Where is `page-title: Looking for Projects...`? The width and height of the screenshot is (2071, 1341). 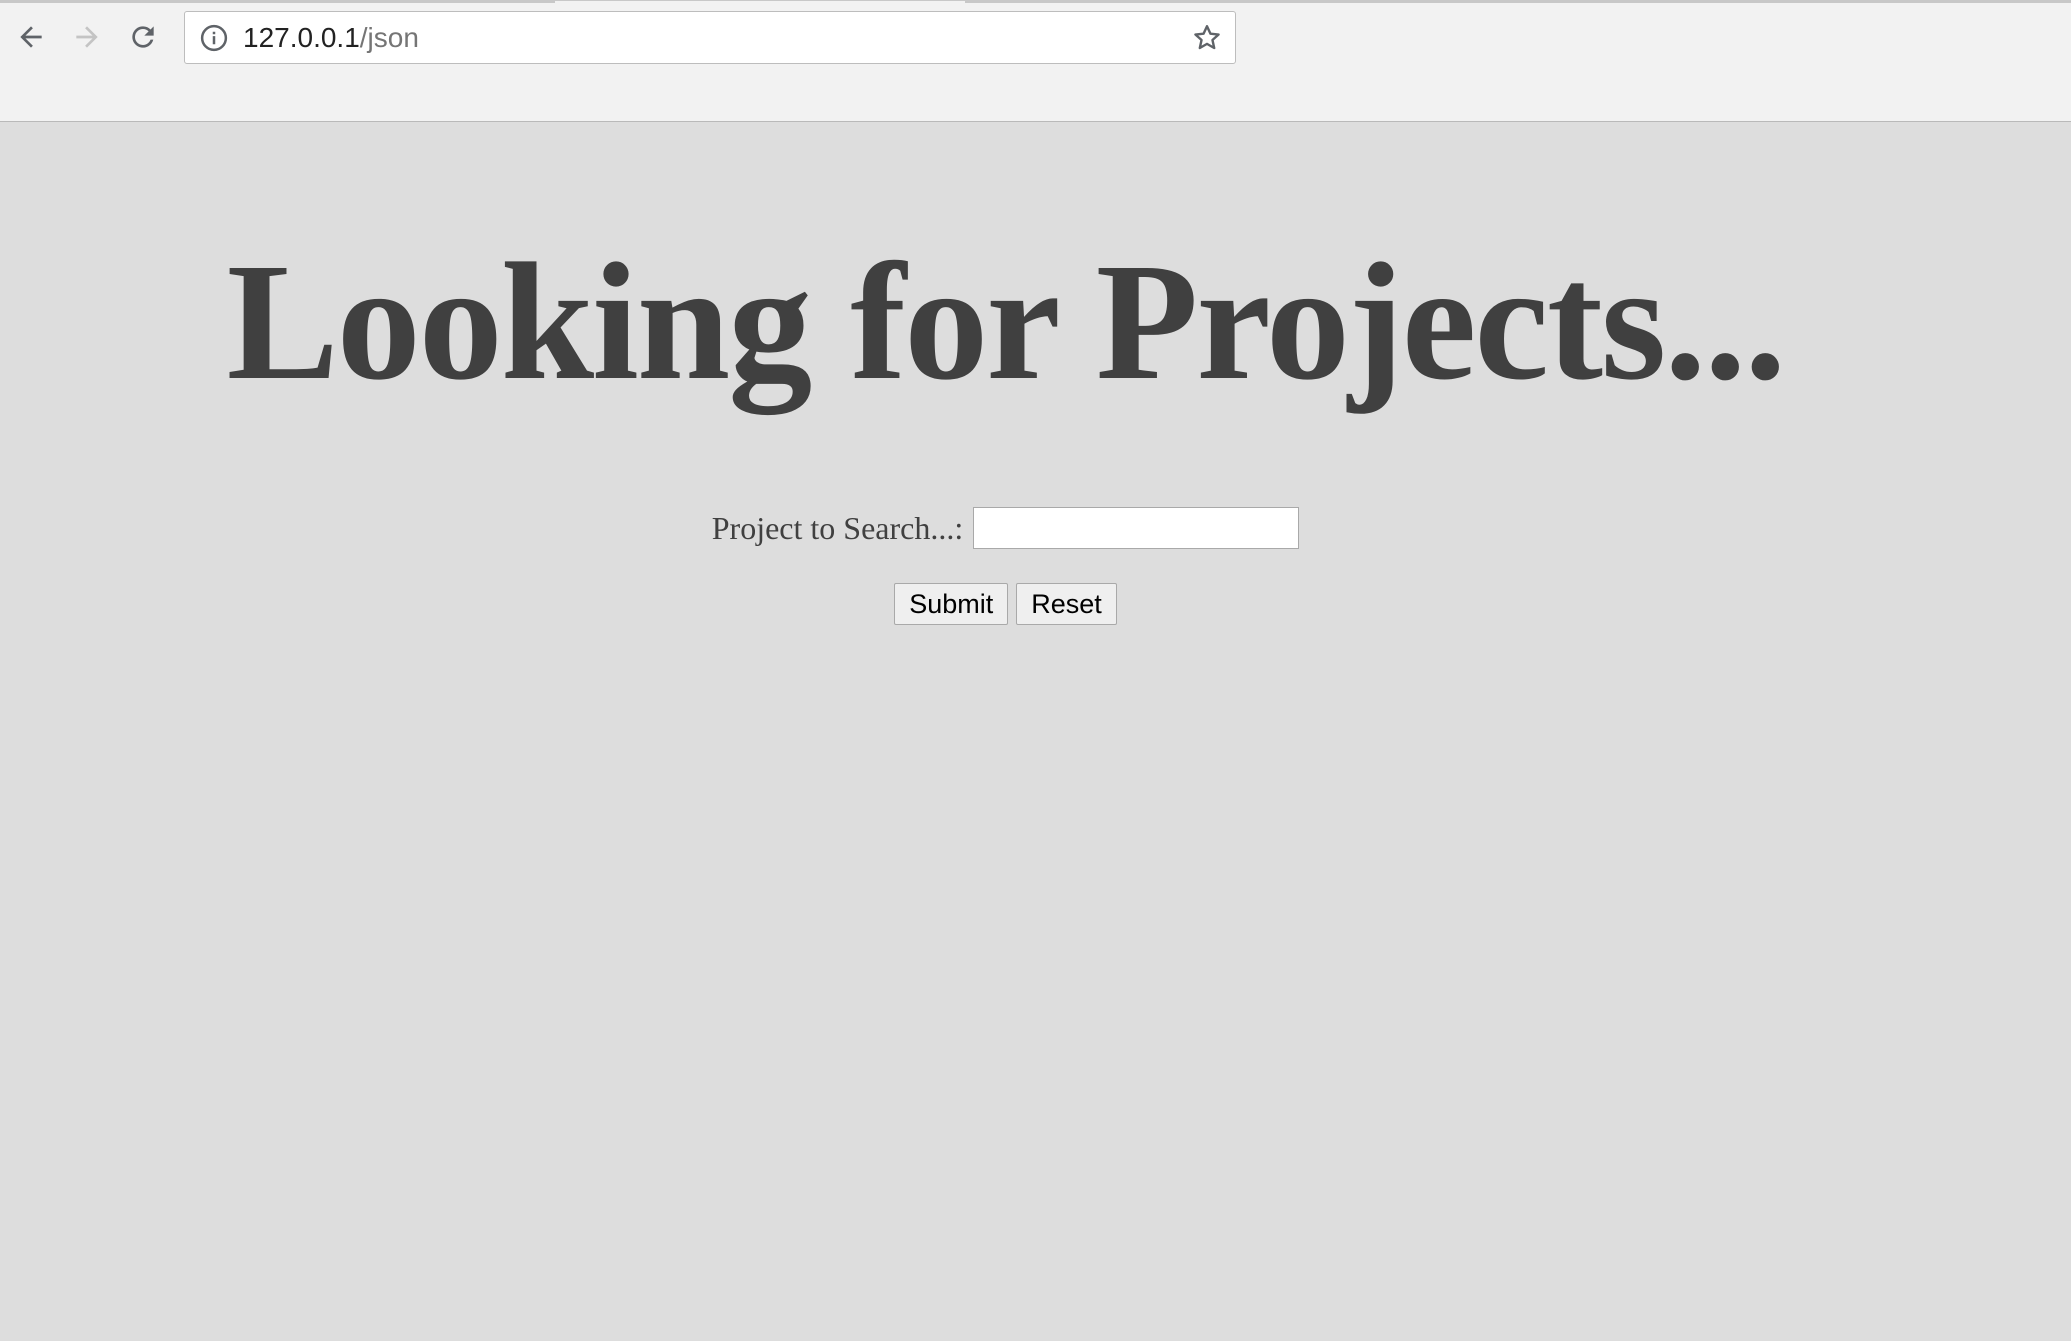 page-title: Looking for Projects... is located at coordinates (1006, 322).